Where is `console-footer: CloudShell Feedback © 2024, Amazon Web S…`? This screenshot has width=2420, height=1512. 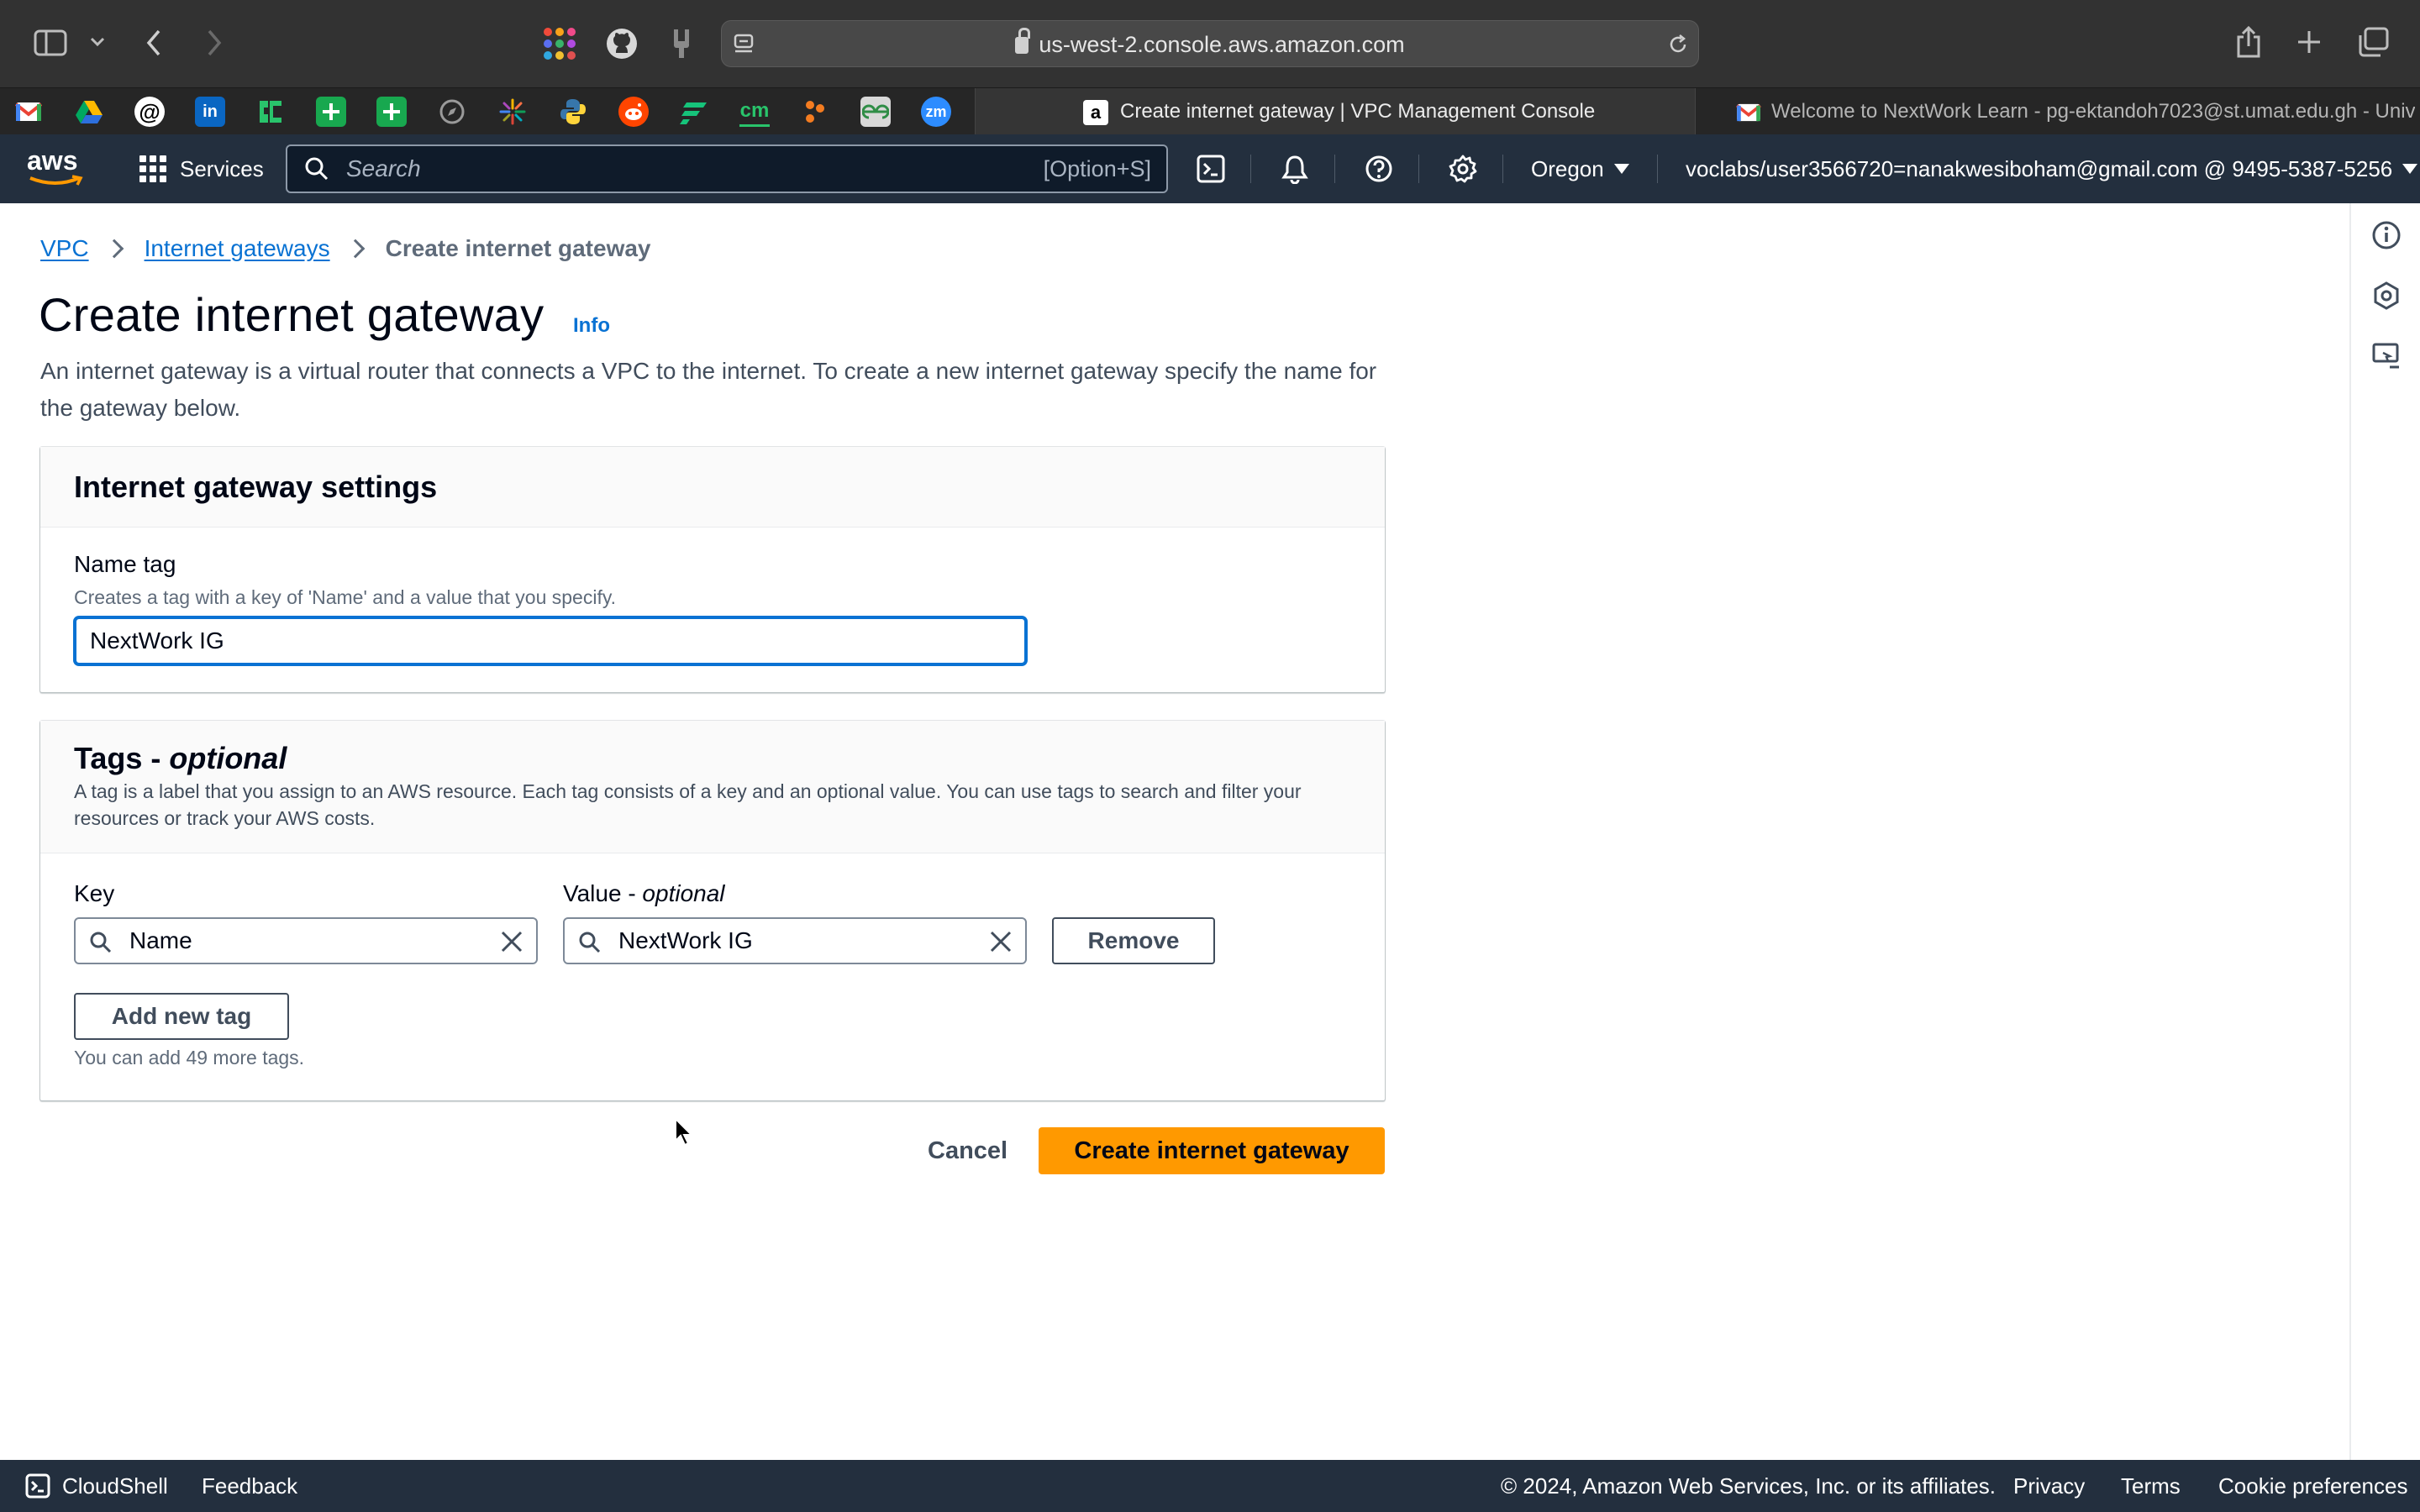
console-footer: CloudShell Feedback © 2024, Amazon Web S… is located at coordinates (1210, 1486).